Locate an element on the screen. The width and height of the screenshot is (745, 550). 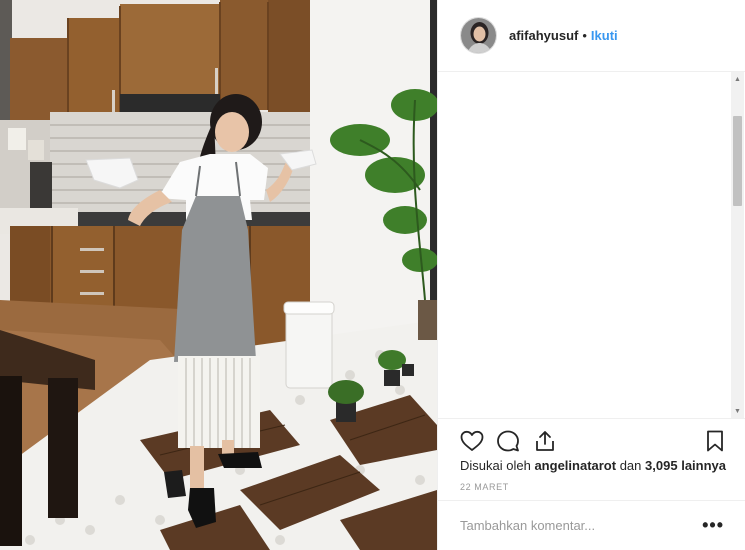
avatar is located at coordinates (478, 35).